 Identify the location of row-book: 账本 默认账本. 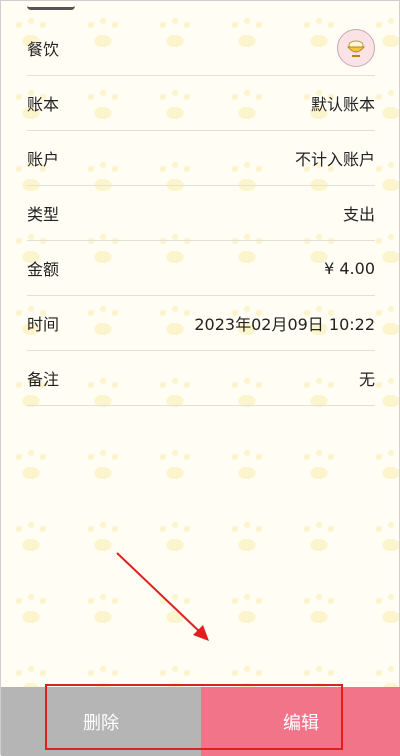
(201, 103).